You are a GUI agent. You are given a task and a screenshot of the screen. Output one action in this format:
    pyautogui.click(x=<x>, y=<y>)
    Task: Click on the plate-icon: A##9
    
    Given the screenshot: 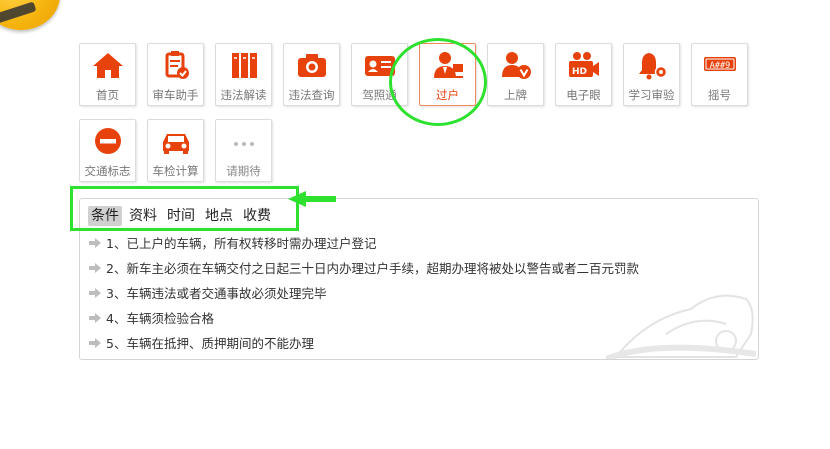 What is the action you would take?
    pyautogui.click(x=720, y=65)
    